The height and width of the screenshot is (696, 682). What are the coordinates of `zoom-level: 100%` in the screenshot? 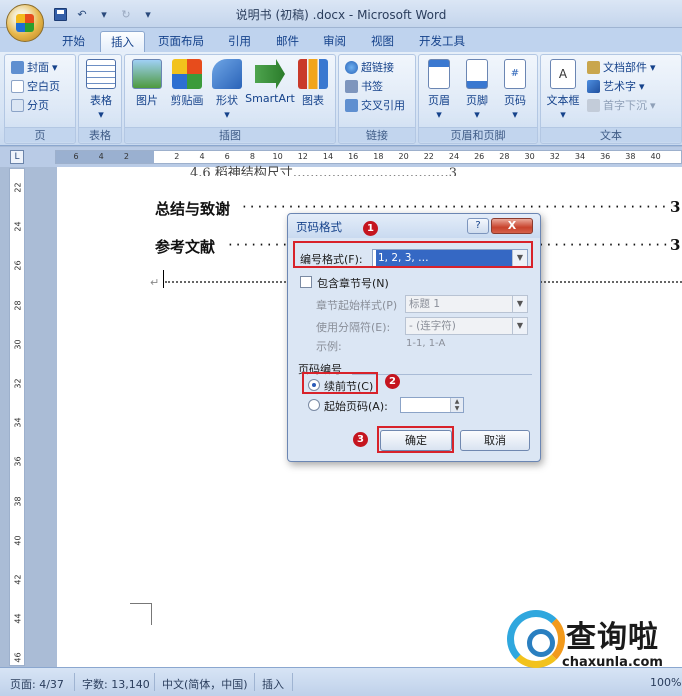 It's located at (665, 682).